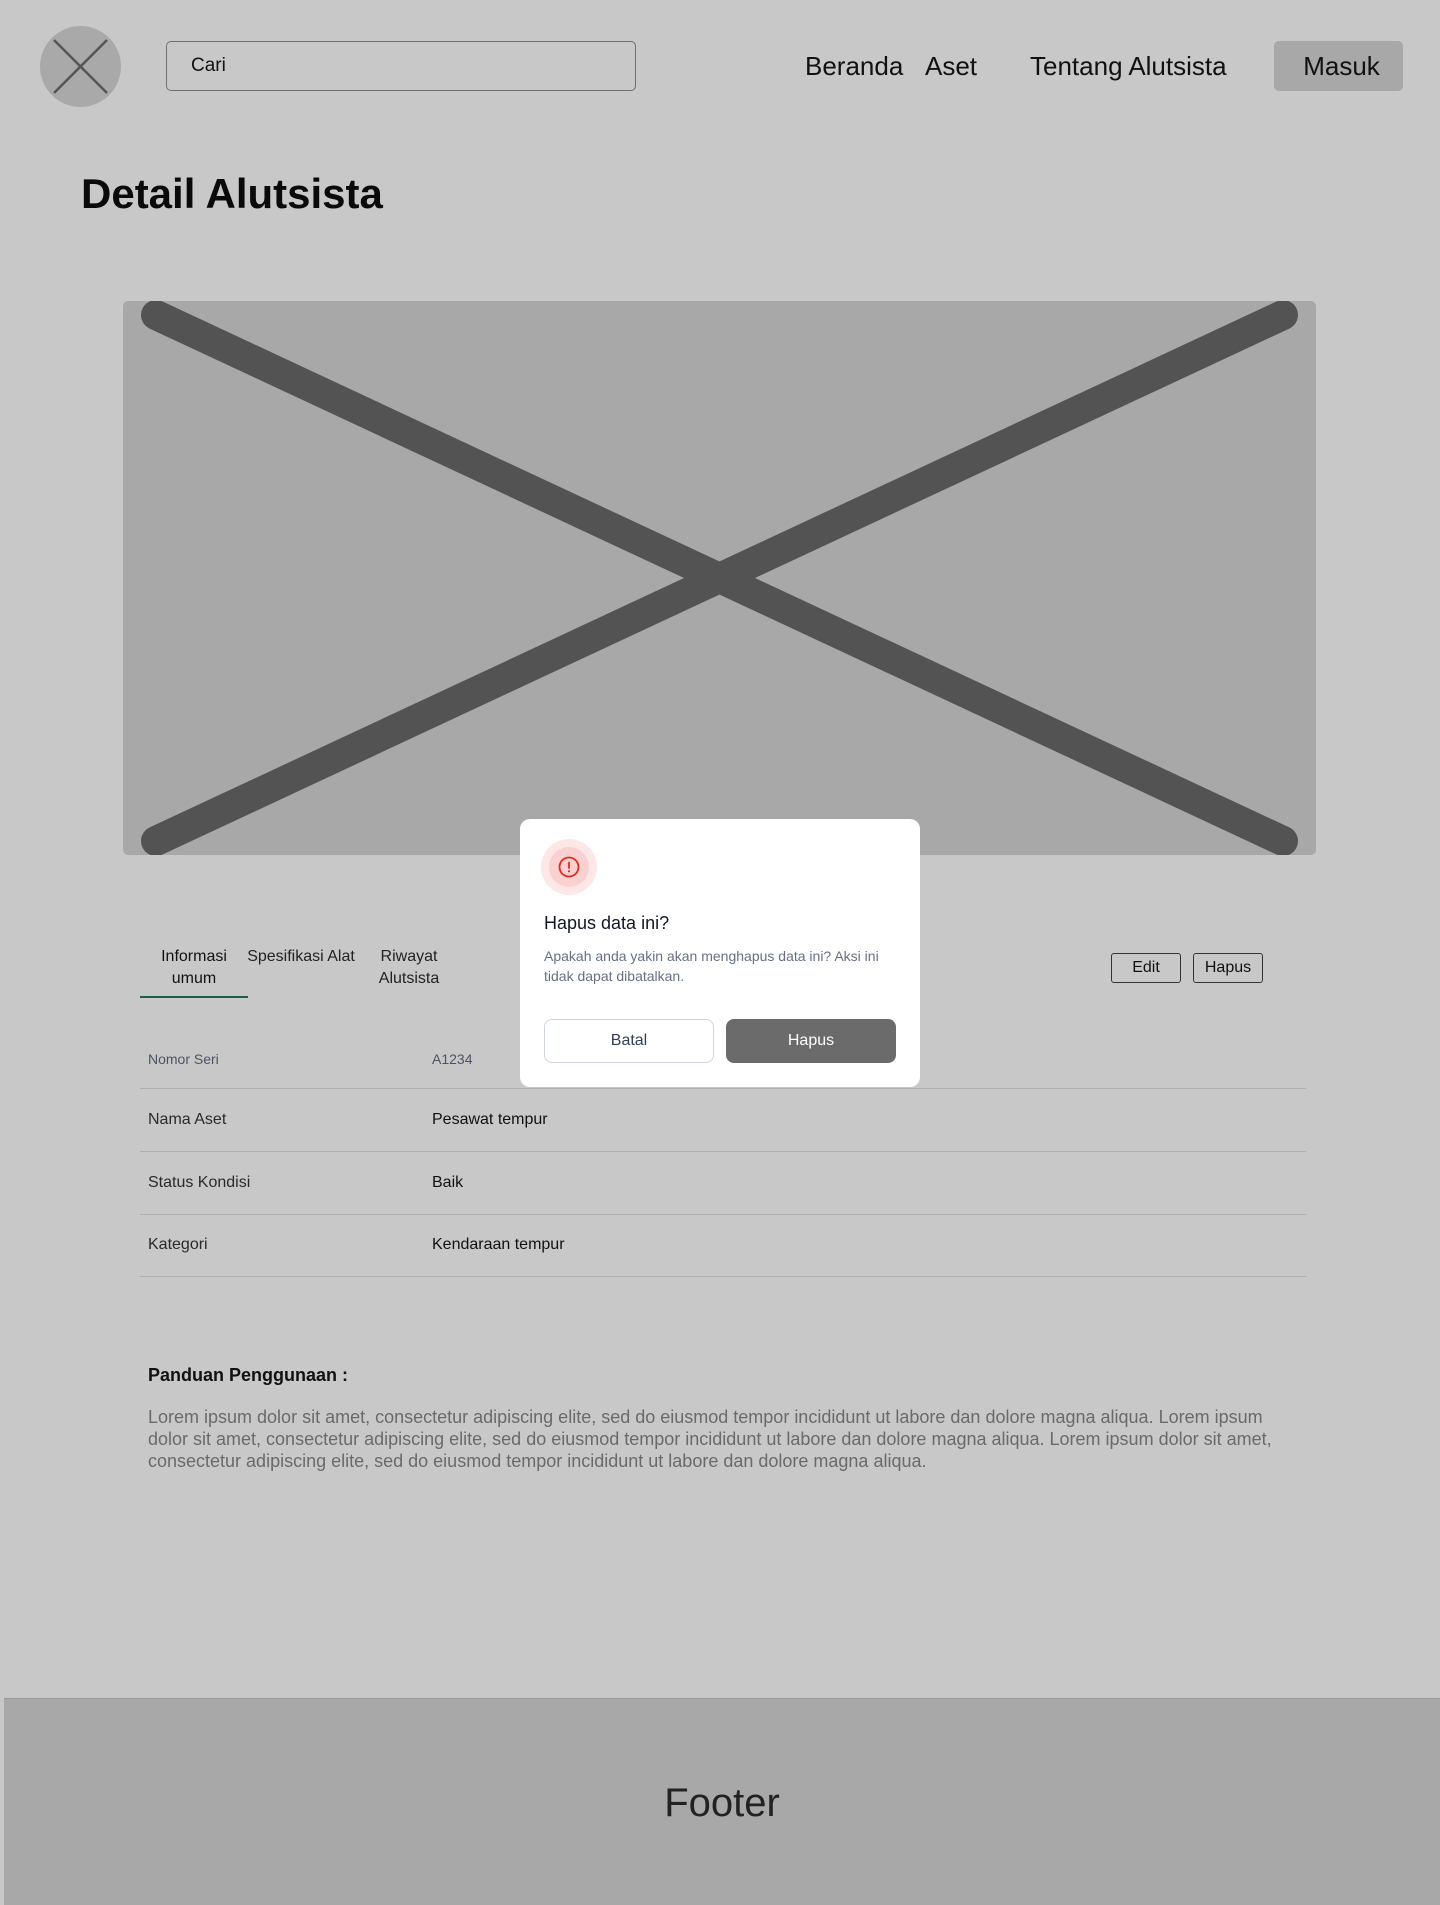 The image size is (1440, 1905). I want to click on info-row-status-kondisi: Status Kondisi Baik, so click(723, 1183).